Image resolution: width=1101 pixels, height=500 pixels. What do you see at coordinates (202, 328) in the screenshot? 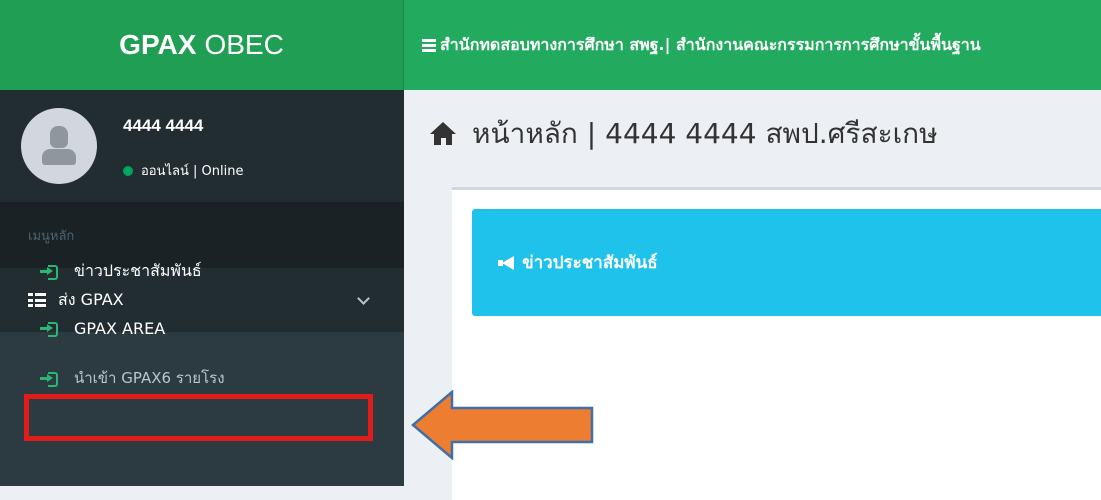
I see `sidebar-item-gpax-area: GPAX AREA` at bounding box center [202, 328].